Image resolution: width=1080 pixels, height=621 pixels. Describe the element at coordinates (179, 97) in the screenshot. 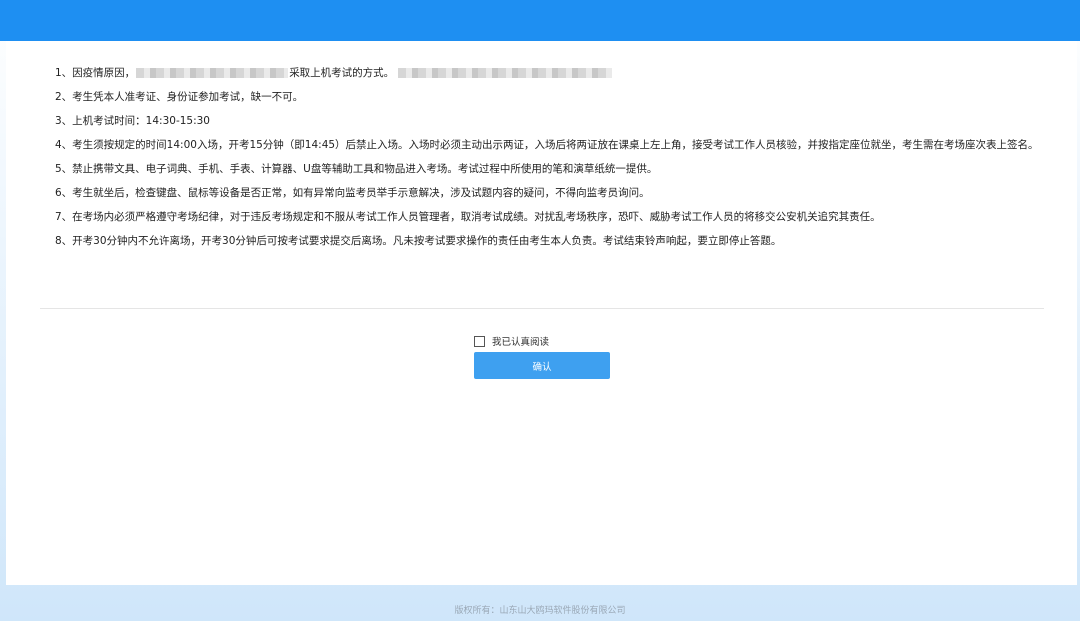

I see `notice-item-2: 2、考生凭本人准考证、身份证参加考试，缺一不可。` at that location.